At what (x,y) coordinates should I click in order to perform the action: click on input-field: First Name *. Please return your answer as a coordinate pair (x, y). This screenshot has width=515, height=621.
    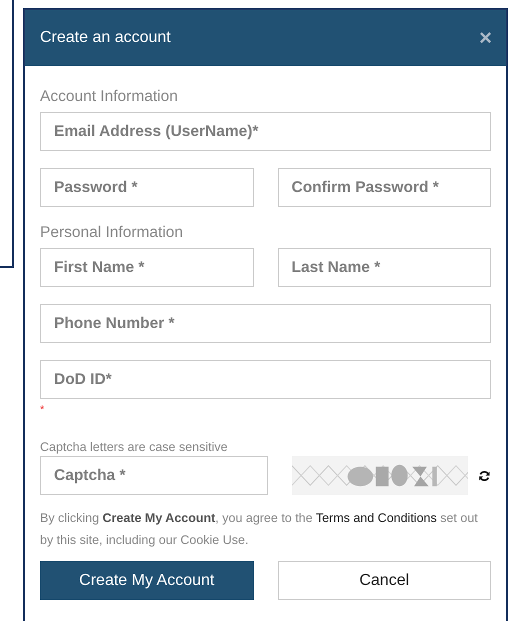
    Looking at the image, I should click on (147, 267).